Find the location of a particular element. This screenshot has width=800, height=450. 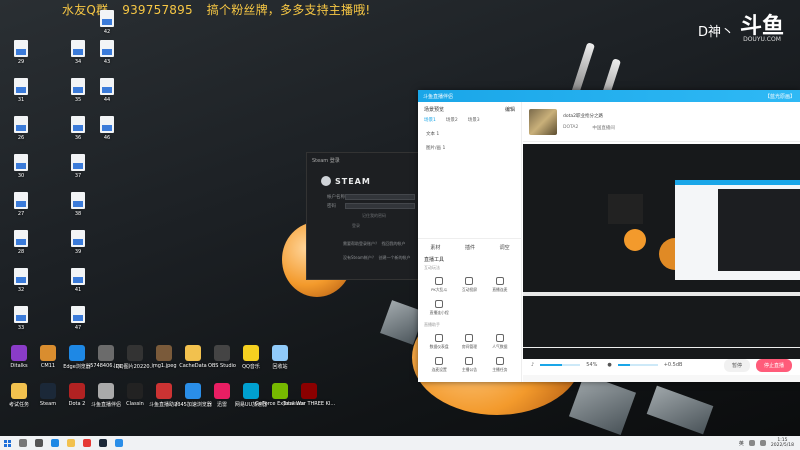

volume-slider is located at coordinates (560, 365).